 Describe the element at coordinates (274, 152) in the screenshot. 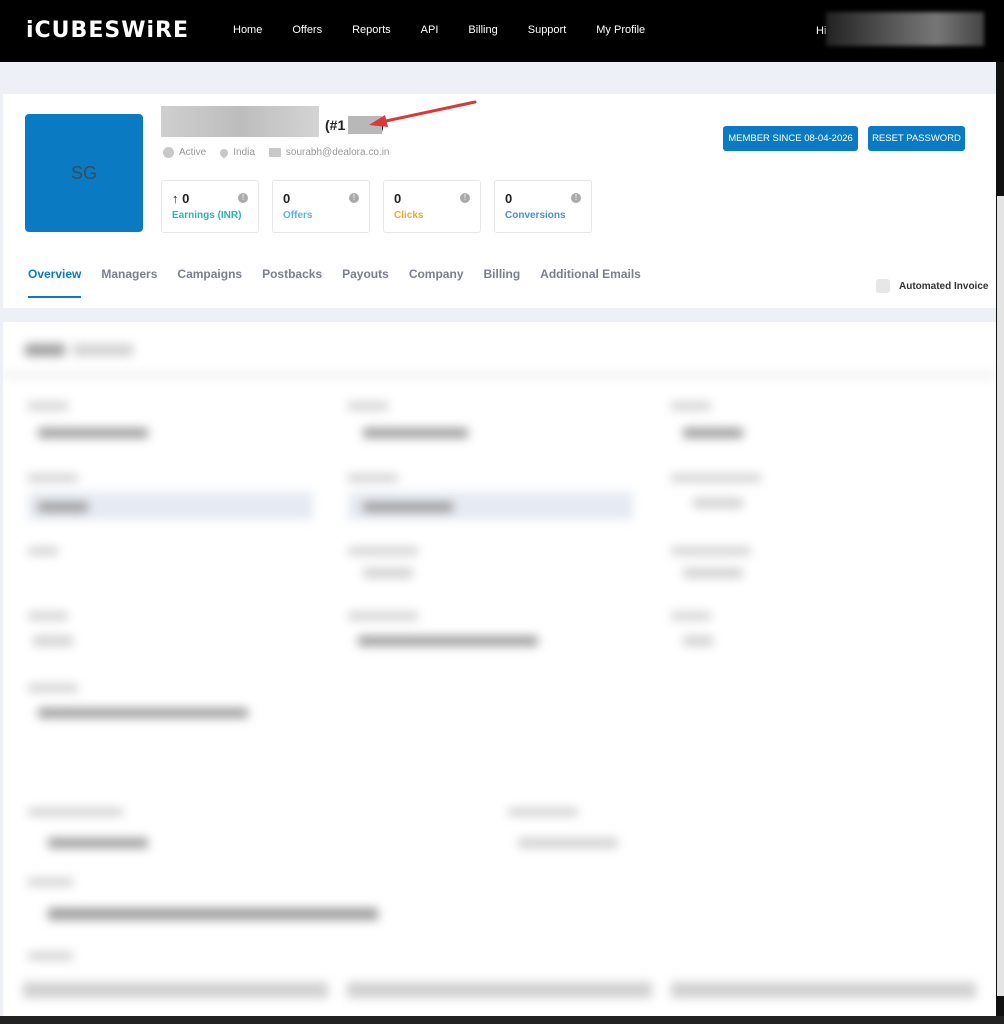

I see `mail-icon` at that location.